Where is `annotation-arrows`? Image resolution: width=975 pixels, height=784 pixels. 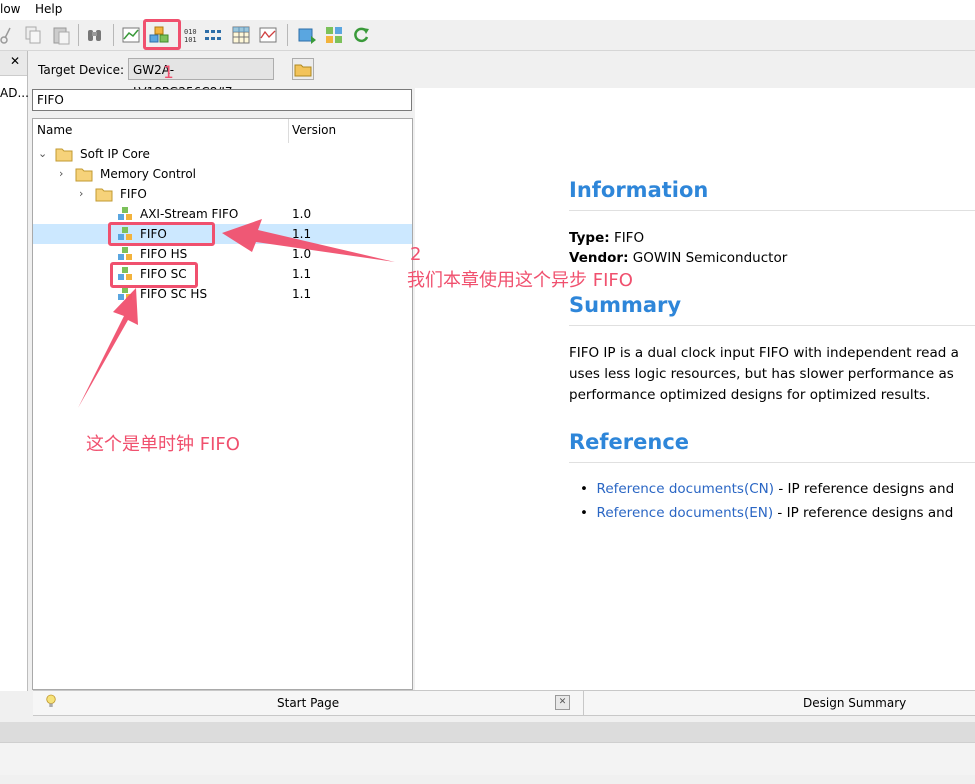 annotation-arrows is located at coordinates (236, 313).